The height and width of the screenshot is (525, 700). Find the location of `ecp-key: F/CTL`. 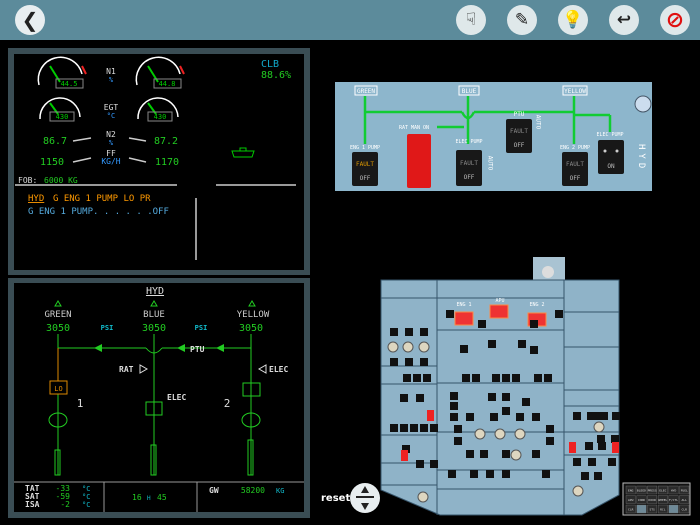

ecp-key: F/CTL is located at coordinates (673, 499).